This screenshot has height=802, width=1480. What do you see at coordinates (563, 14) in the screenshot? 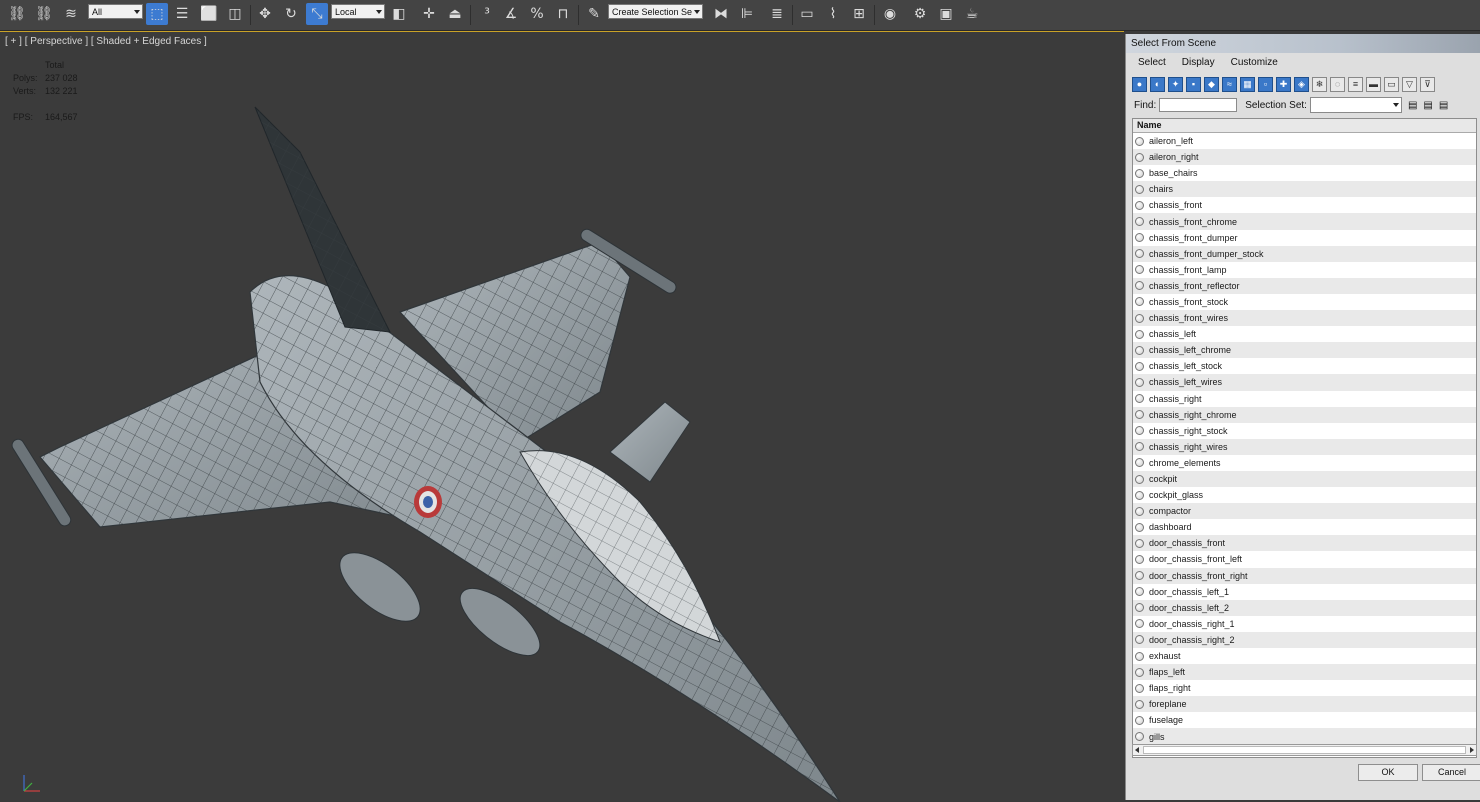
I see `spinner-snap-icon: ⊓` at bounding box center [563, 14].